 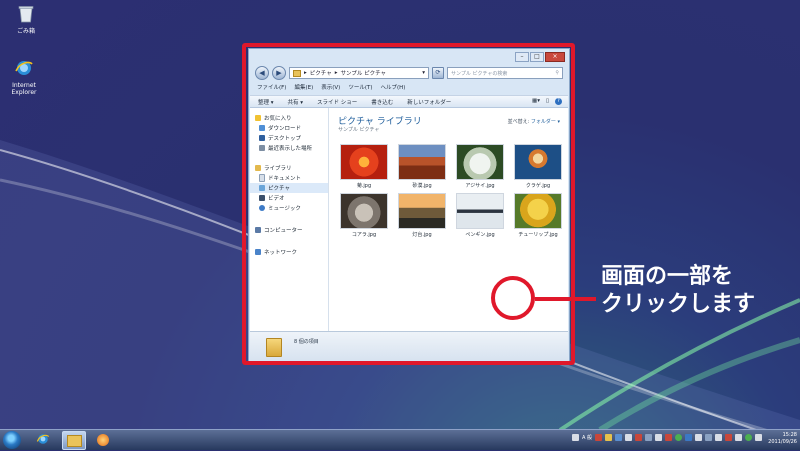 I want to click on menu-bar: ファイル(F) 編集(E) 表示(V) ツール(T) ヘルプ(H), so click(x=409, y=88).